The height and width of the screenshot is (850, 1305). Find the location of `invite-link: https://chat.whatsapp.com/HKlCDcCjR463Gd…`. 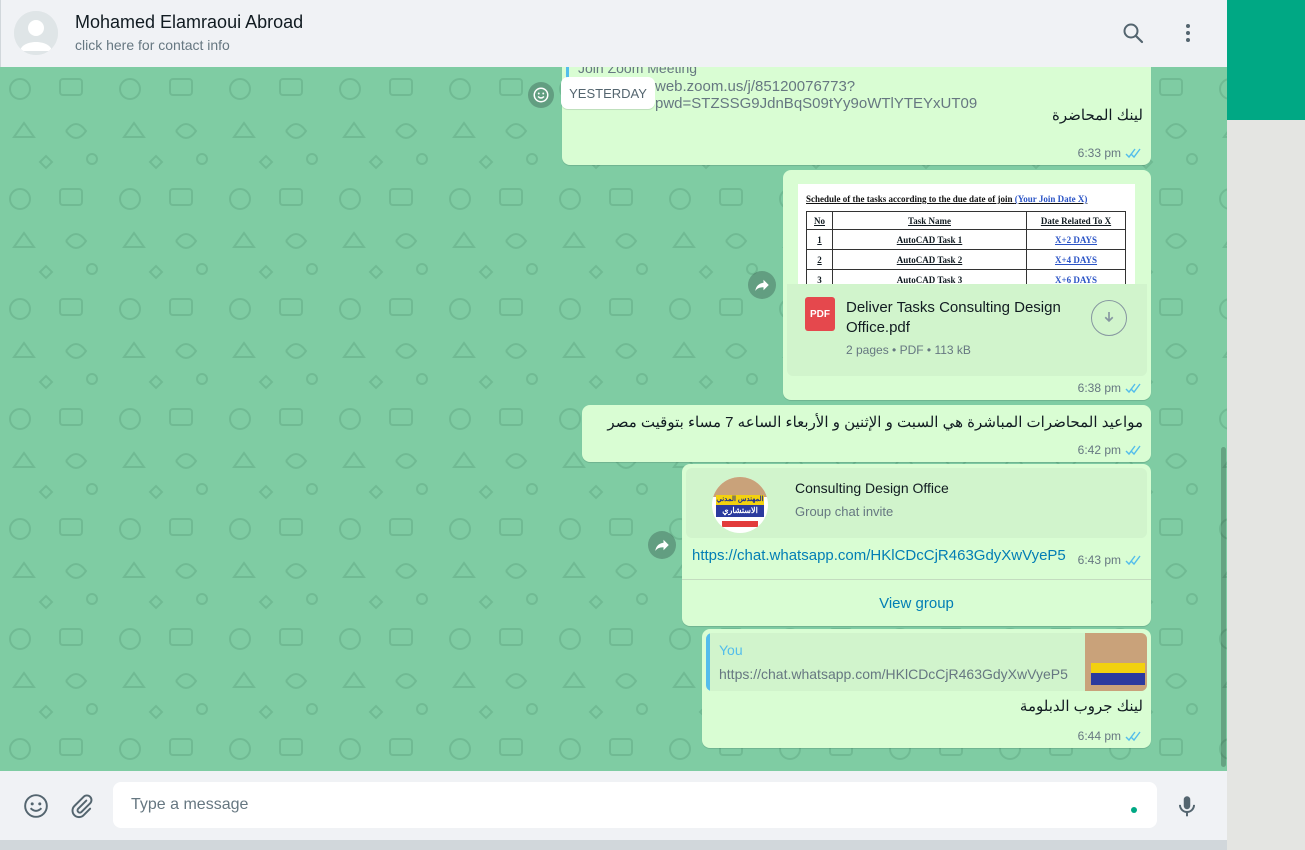

invite-link: https://chat.whatsapp.com/HKlCDcCjR463Gd… is located at coordinates (879, 555).